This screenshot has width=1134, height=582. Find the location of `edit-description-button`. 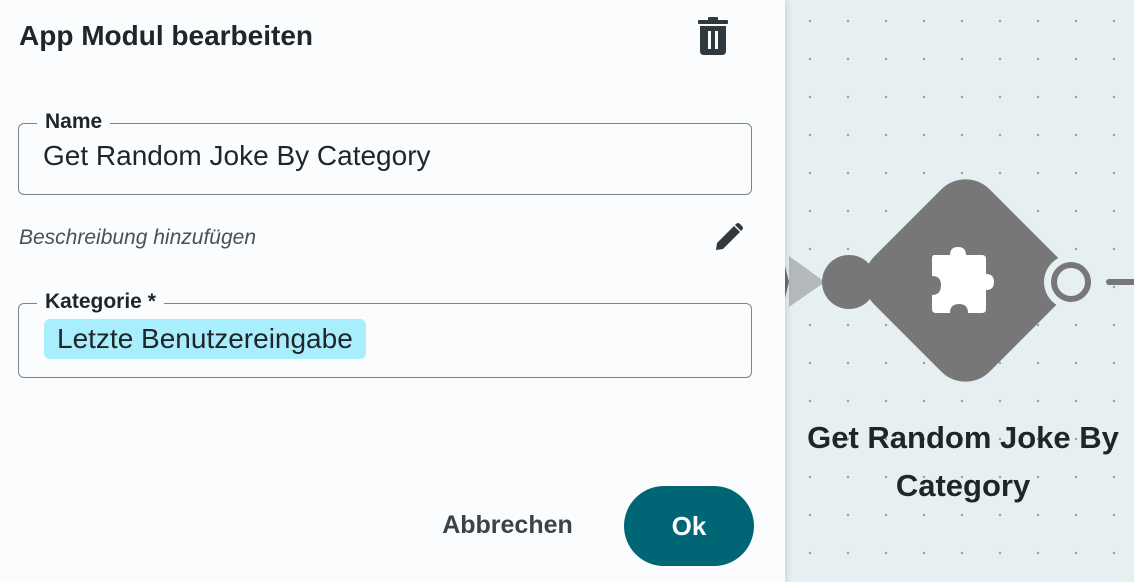

edit-description-button is located at coordinates (729, 237).